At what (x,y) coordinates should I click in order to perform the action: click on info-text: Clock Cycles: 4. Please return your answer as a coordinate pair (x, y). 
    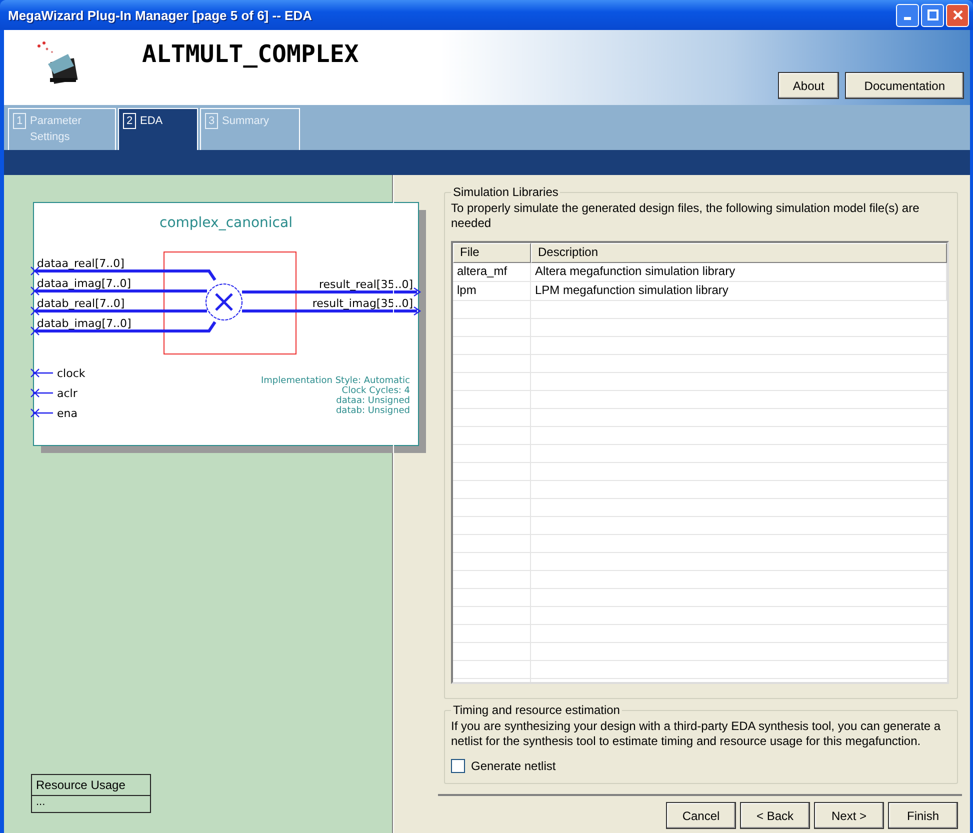
    Looking at the image, I should click on (376, 391).